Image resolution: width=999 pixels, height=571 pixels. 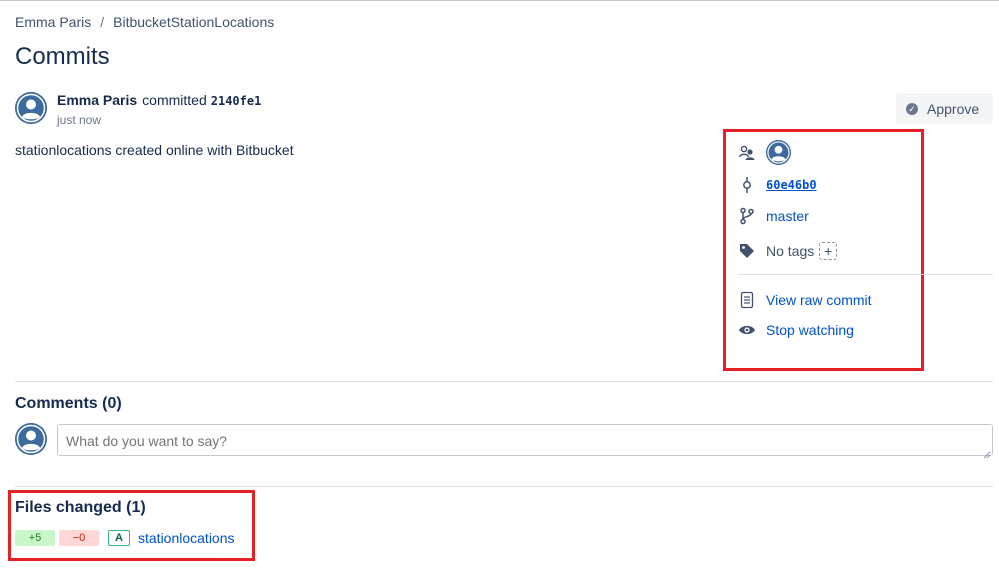 What do you see at coordinates (987, 452) in the screenshot?
I see `resize-grip-icon` at bounding box center [987, 452].